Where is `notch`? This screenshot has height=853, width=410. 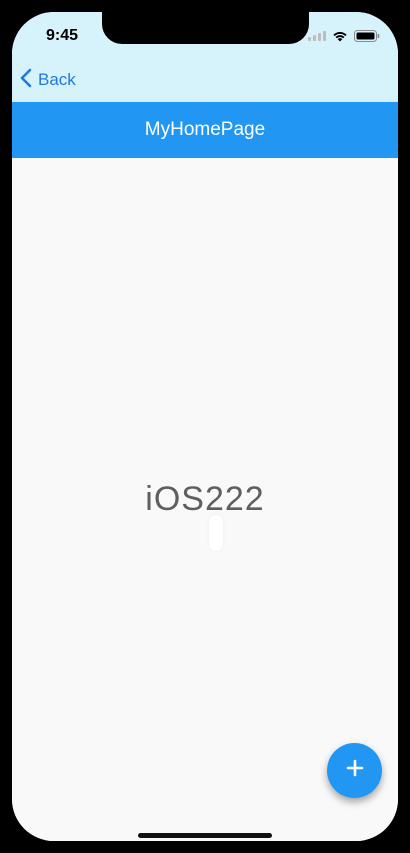 notch is located at coordinates (205, 28).